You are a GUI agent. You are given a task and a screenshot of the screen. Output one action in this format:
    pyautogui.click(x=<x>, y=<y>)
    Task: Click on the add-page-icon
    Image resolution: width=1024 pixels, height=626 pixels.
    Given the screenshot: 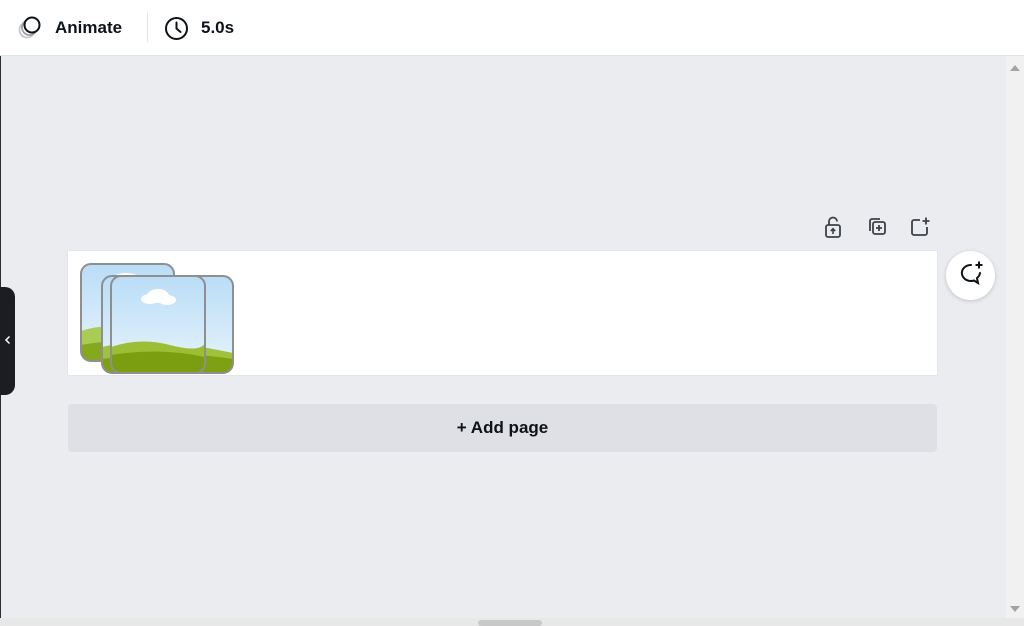 What is the action you would take?
    pyautogui.click(x=920, y=229)
    